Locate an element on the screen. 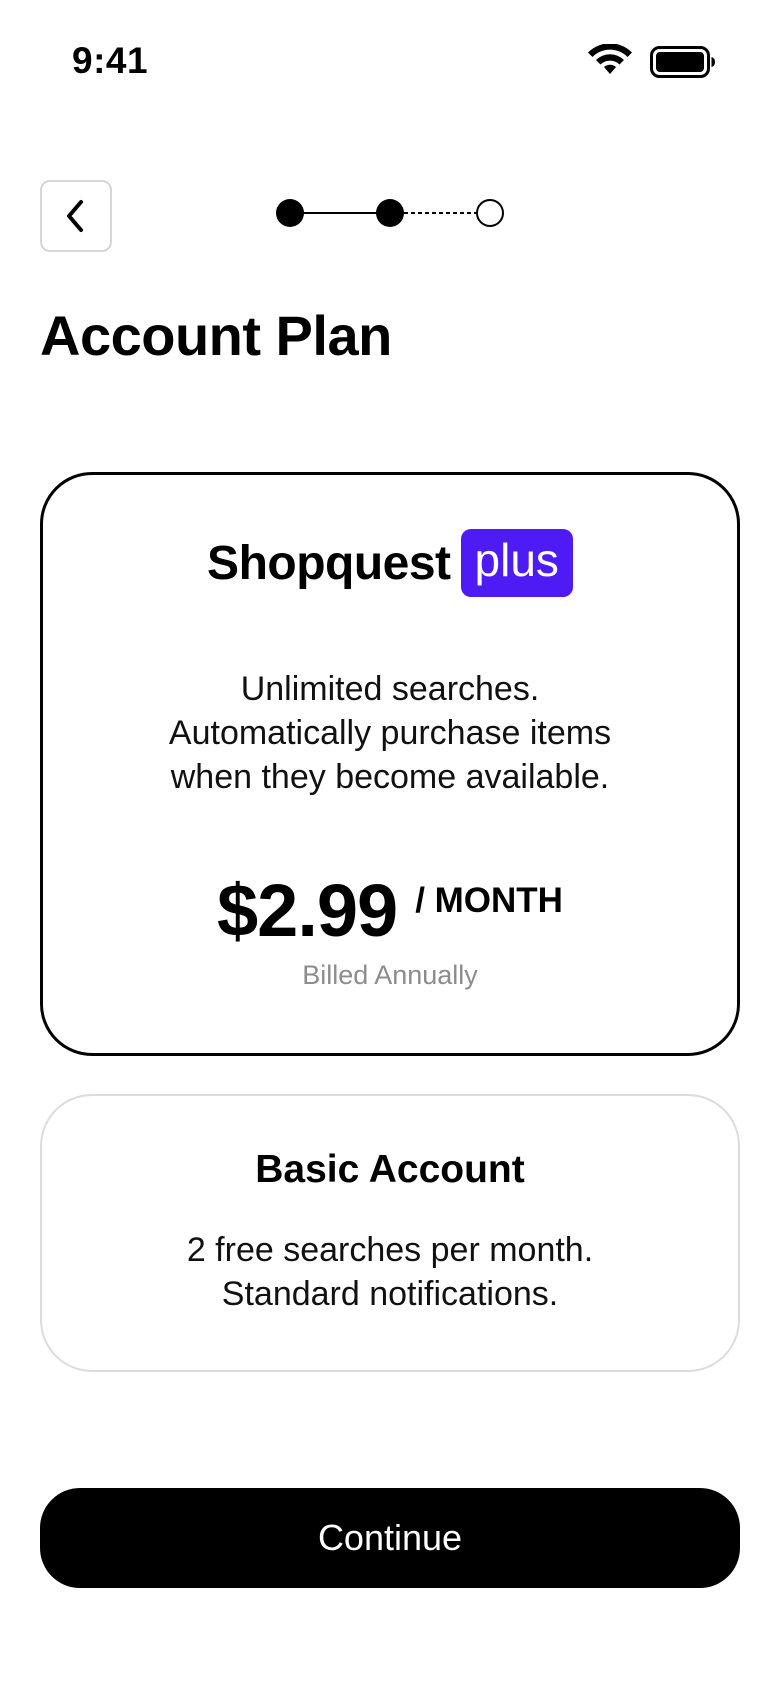  plan-description-line: Automatically purchase items is located at coordinates (390, 733).